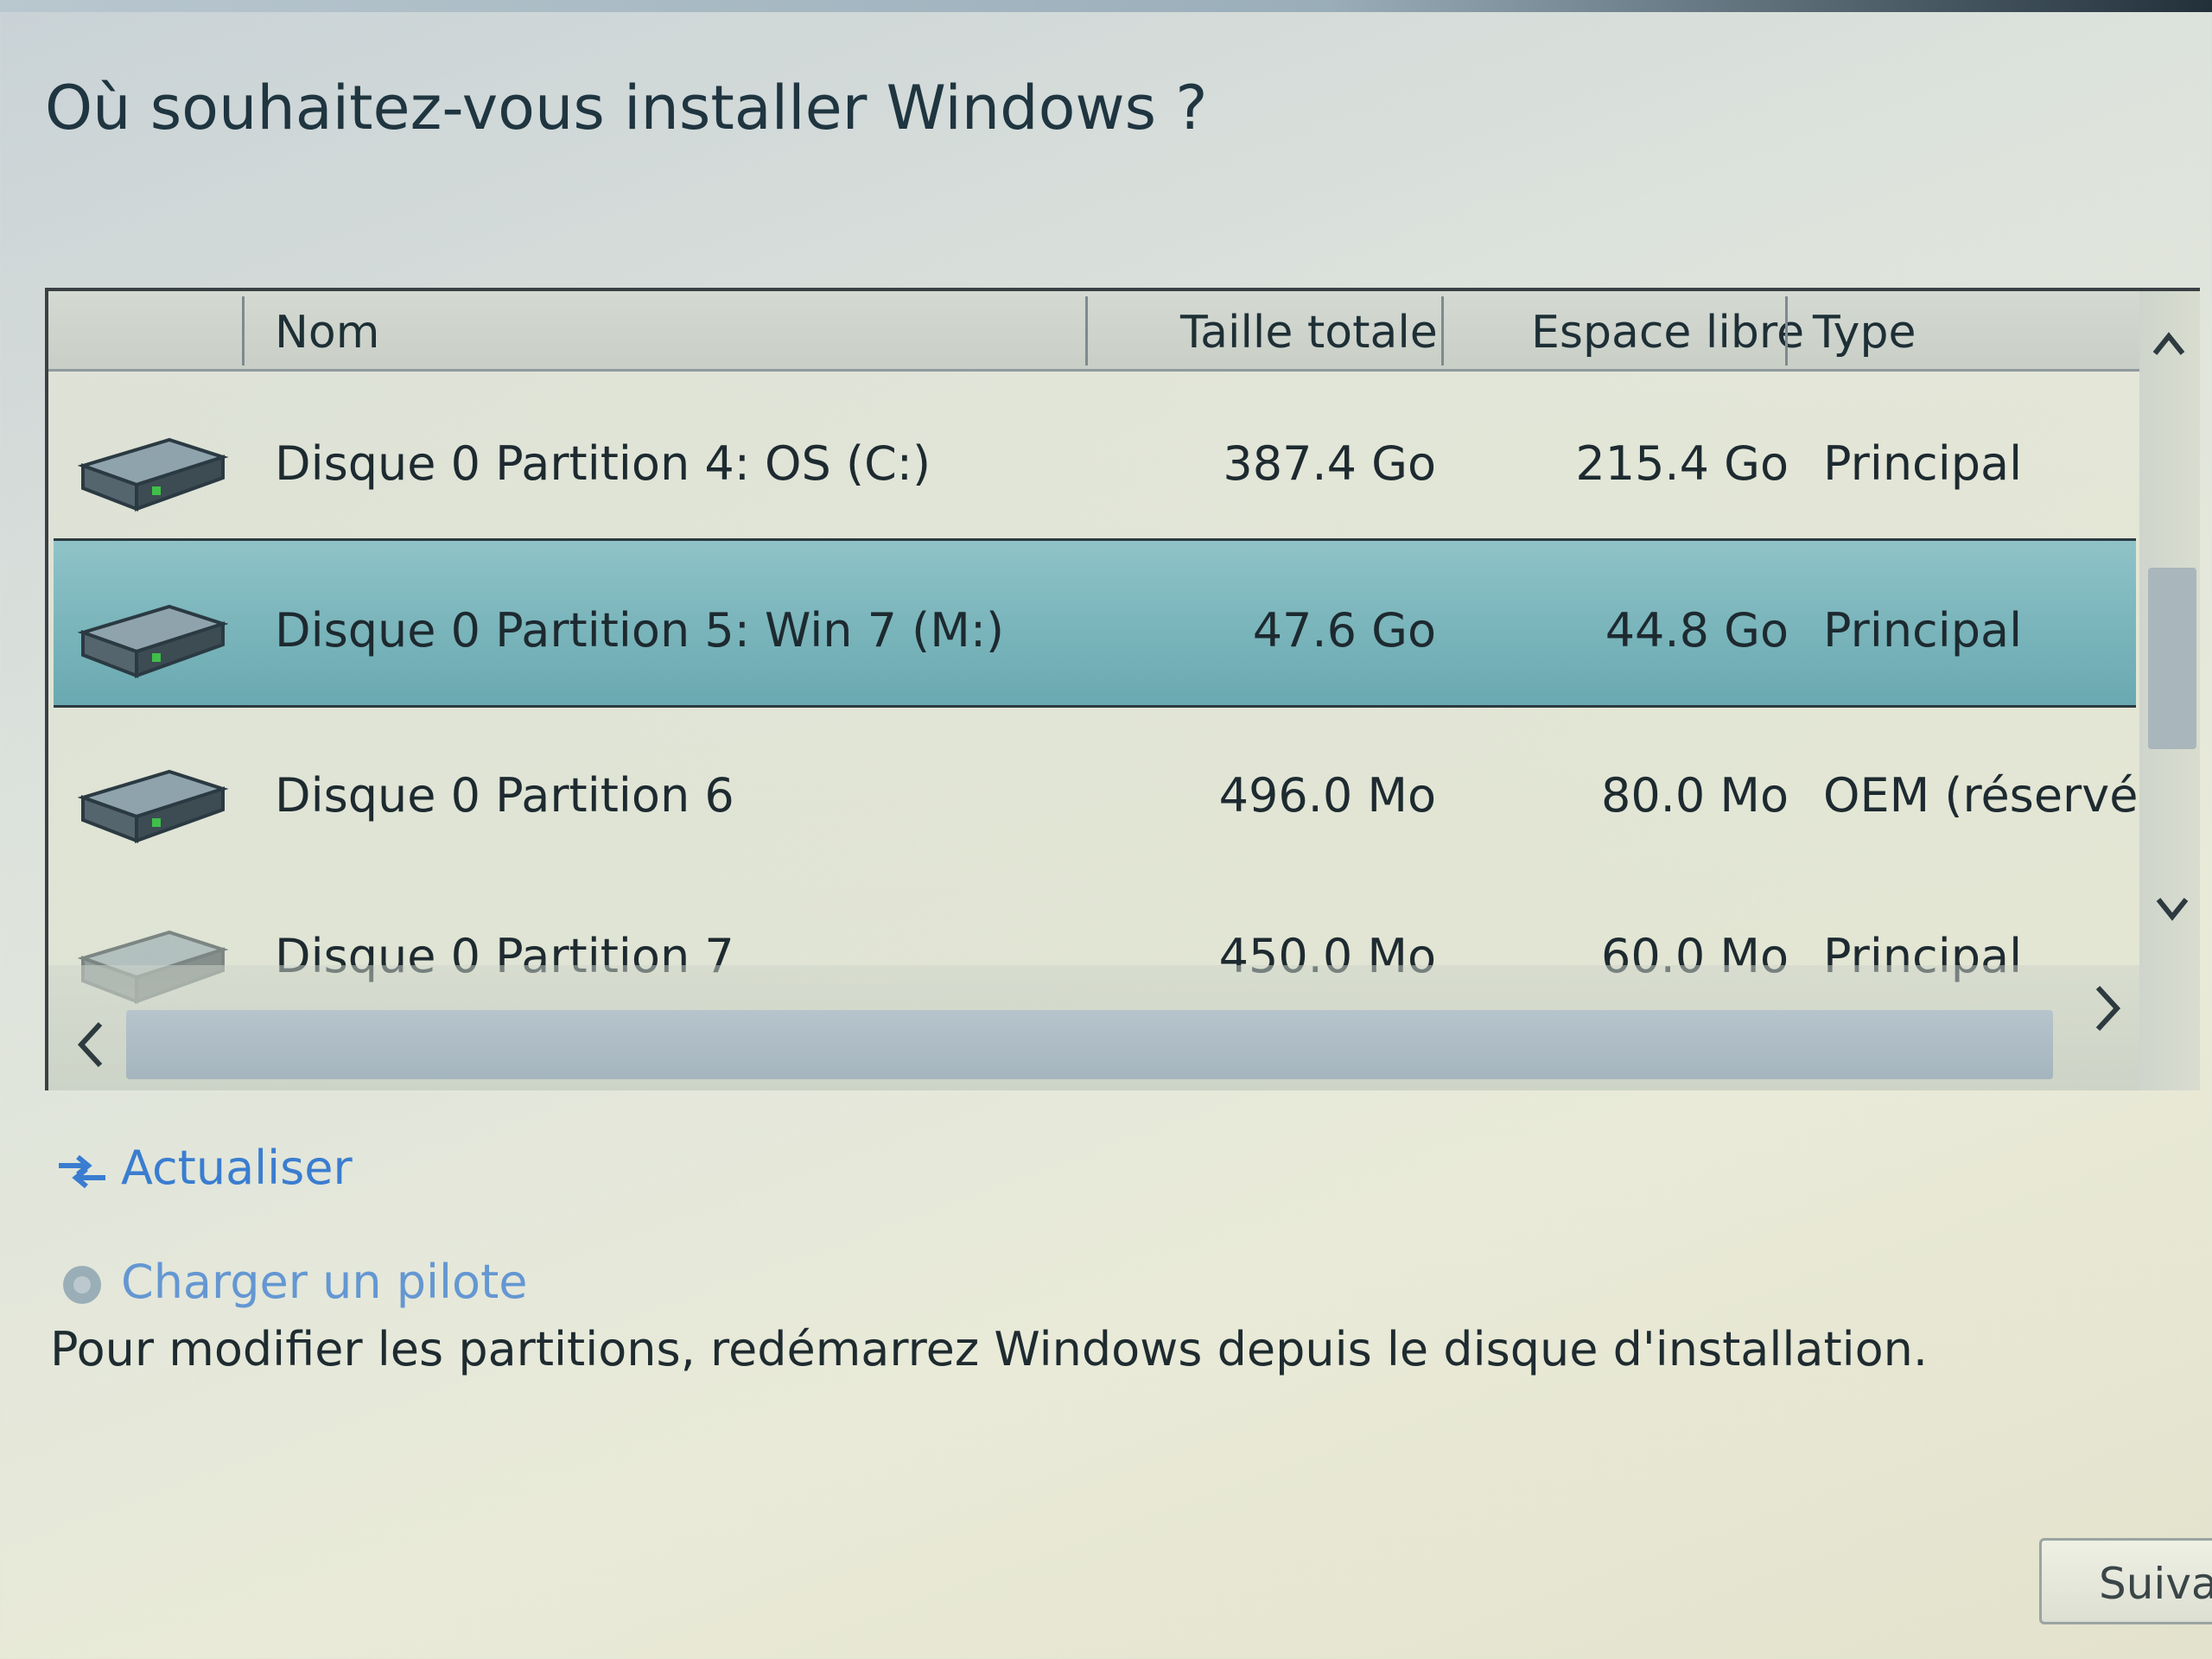 The width and height of the screenshot is (2212, 1659). Describe the element at coordinates (1309, 330) in the screenshot. I see `column-header-total: Taille totale` at that location.